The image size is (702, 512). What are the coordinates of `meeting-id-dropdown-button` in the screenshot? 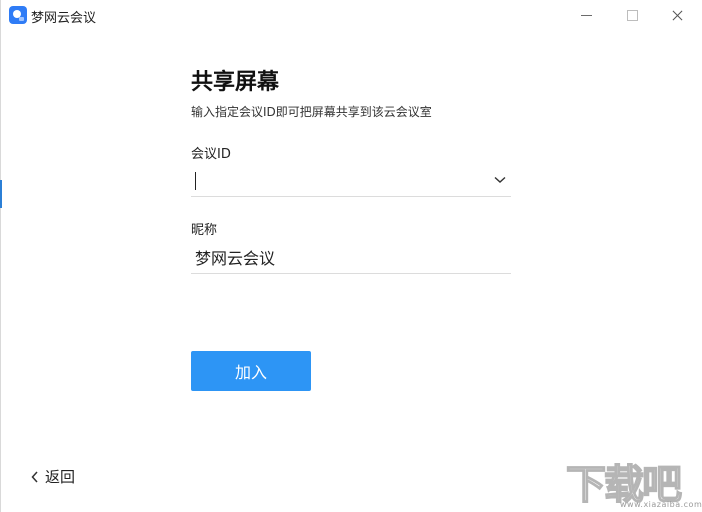 It's located at (500, 180).